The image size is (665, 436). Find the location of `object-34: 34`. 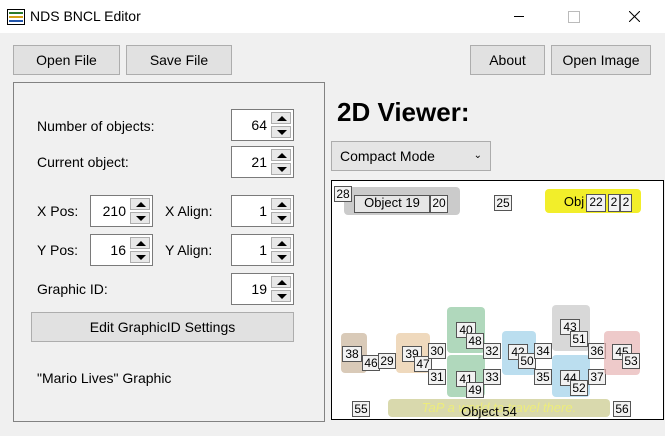

object-34: 34 is located at coordinates (543, 351).